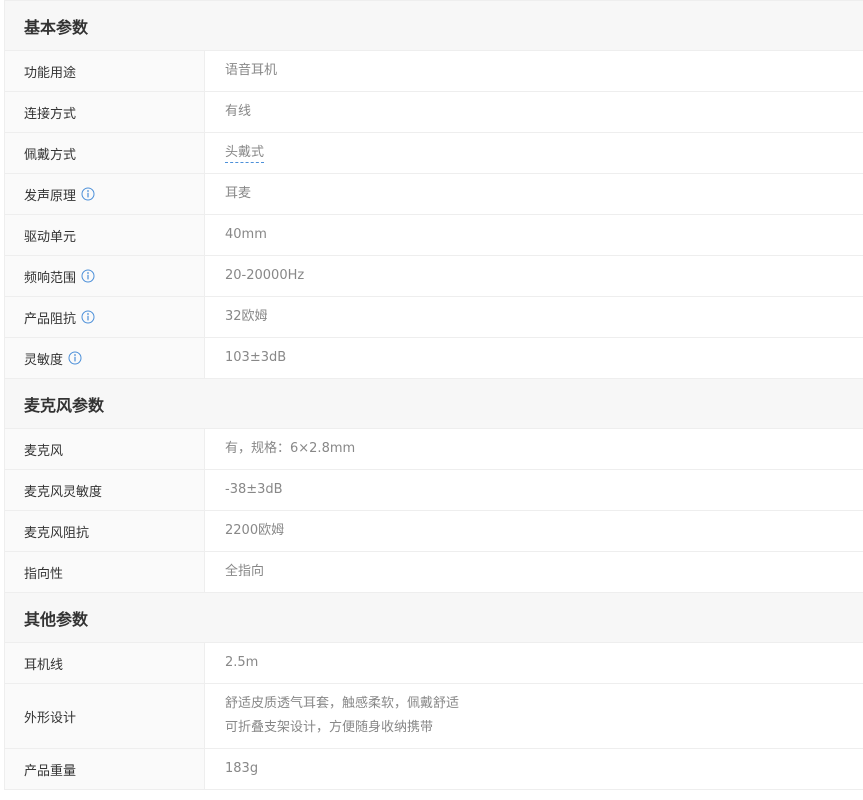  What do you see at coordinates (105, 112) in the screenshot?
I see `spec-label: 连接方式` at bounding box center [105, 112].